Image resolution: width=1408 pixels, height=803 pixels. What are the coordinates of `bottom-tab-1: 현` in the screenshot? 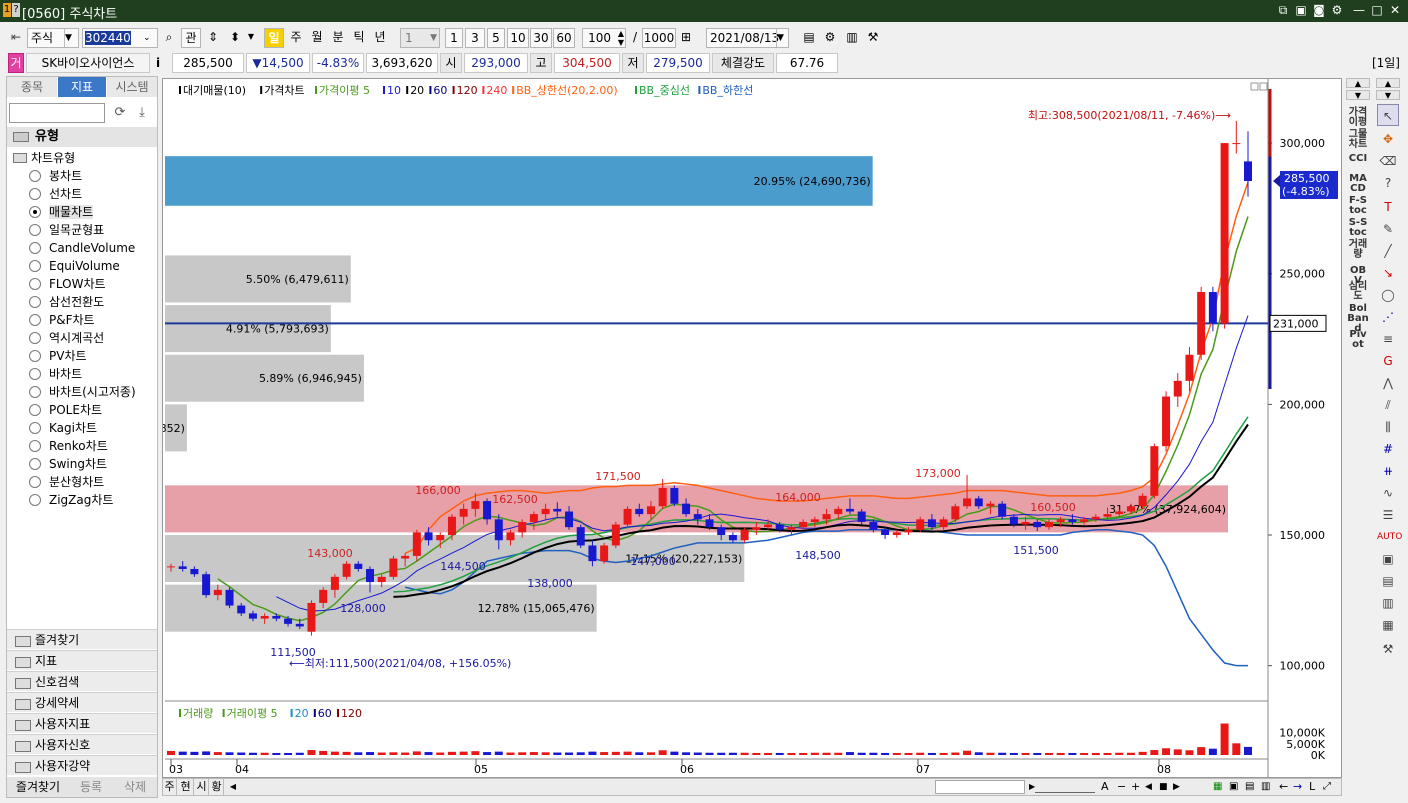 It's located at (186, 787).